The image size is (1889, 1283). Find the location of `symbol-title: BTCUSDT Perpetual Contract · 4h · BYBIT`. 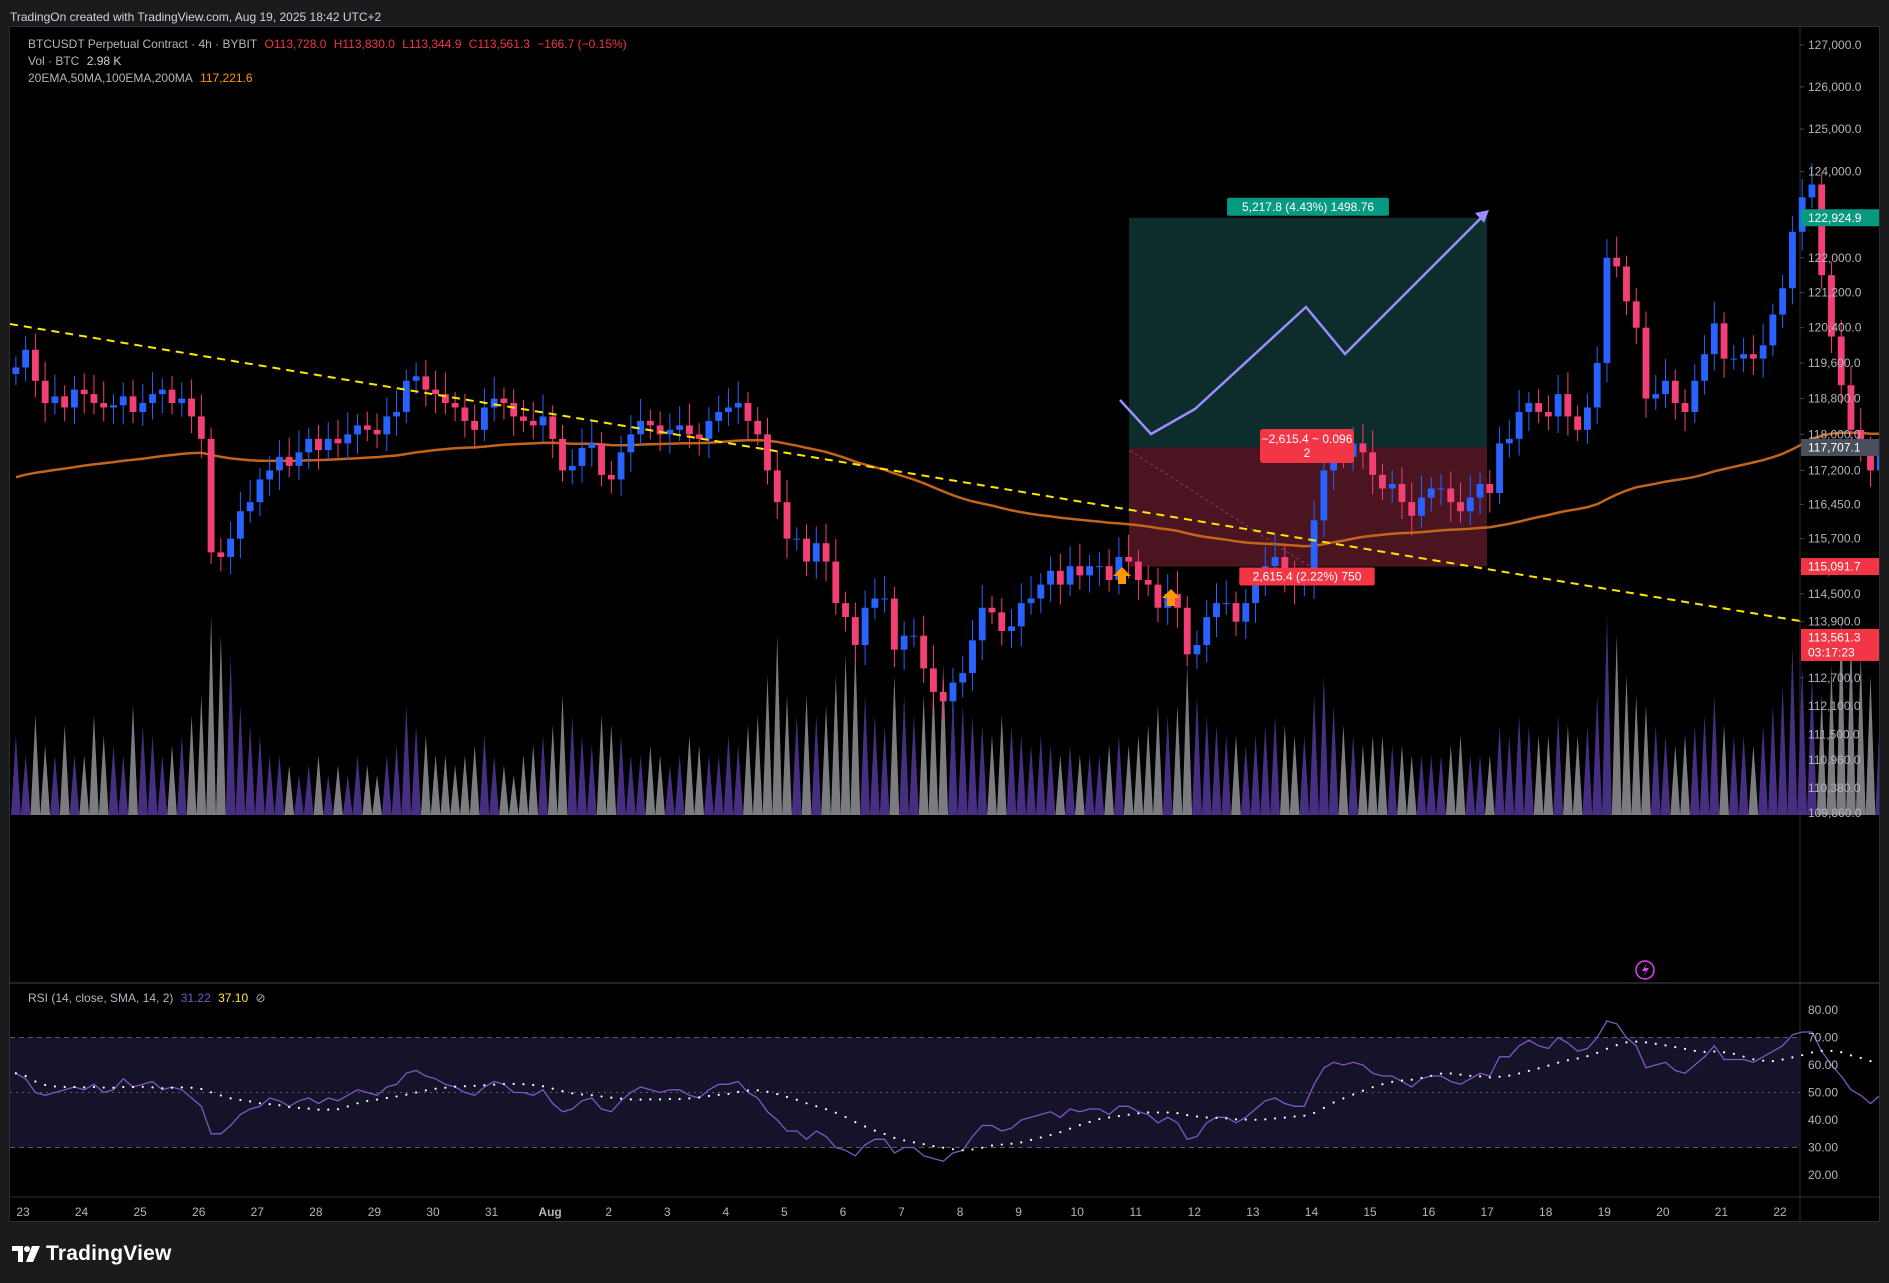

symbol-title: BTCUSDT Perpetual Contract · 4h · BYBIT is located at coordinates (142, 44).